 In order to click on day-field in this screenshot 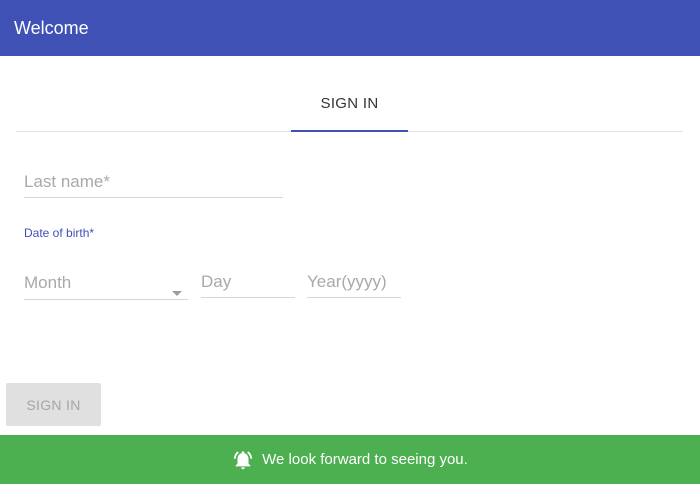, I will do `click(248, 282)`.